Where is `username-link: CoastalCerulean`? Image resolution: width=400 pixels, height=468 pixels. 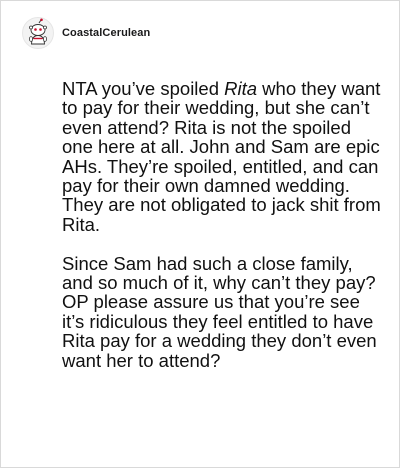 username-link: CoastalCerulean is located at coordinates (106, 33).